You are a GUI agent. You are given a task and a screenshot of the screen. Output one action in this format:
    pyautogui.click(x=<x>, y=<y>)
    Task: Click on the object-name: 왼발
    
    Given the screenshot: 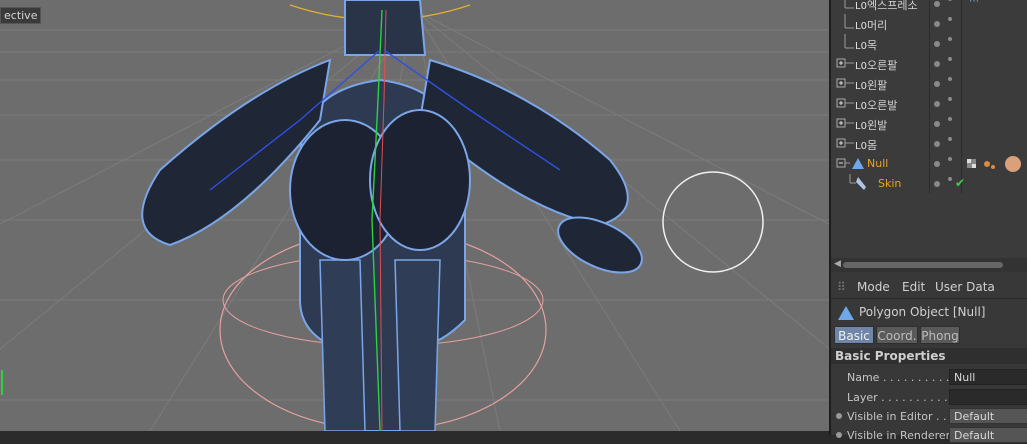 What is the action you would take?
    pyautogui.click(x=877, y=125)
    